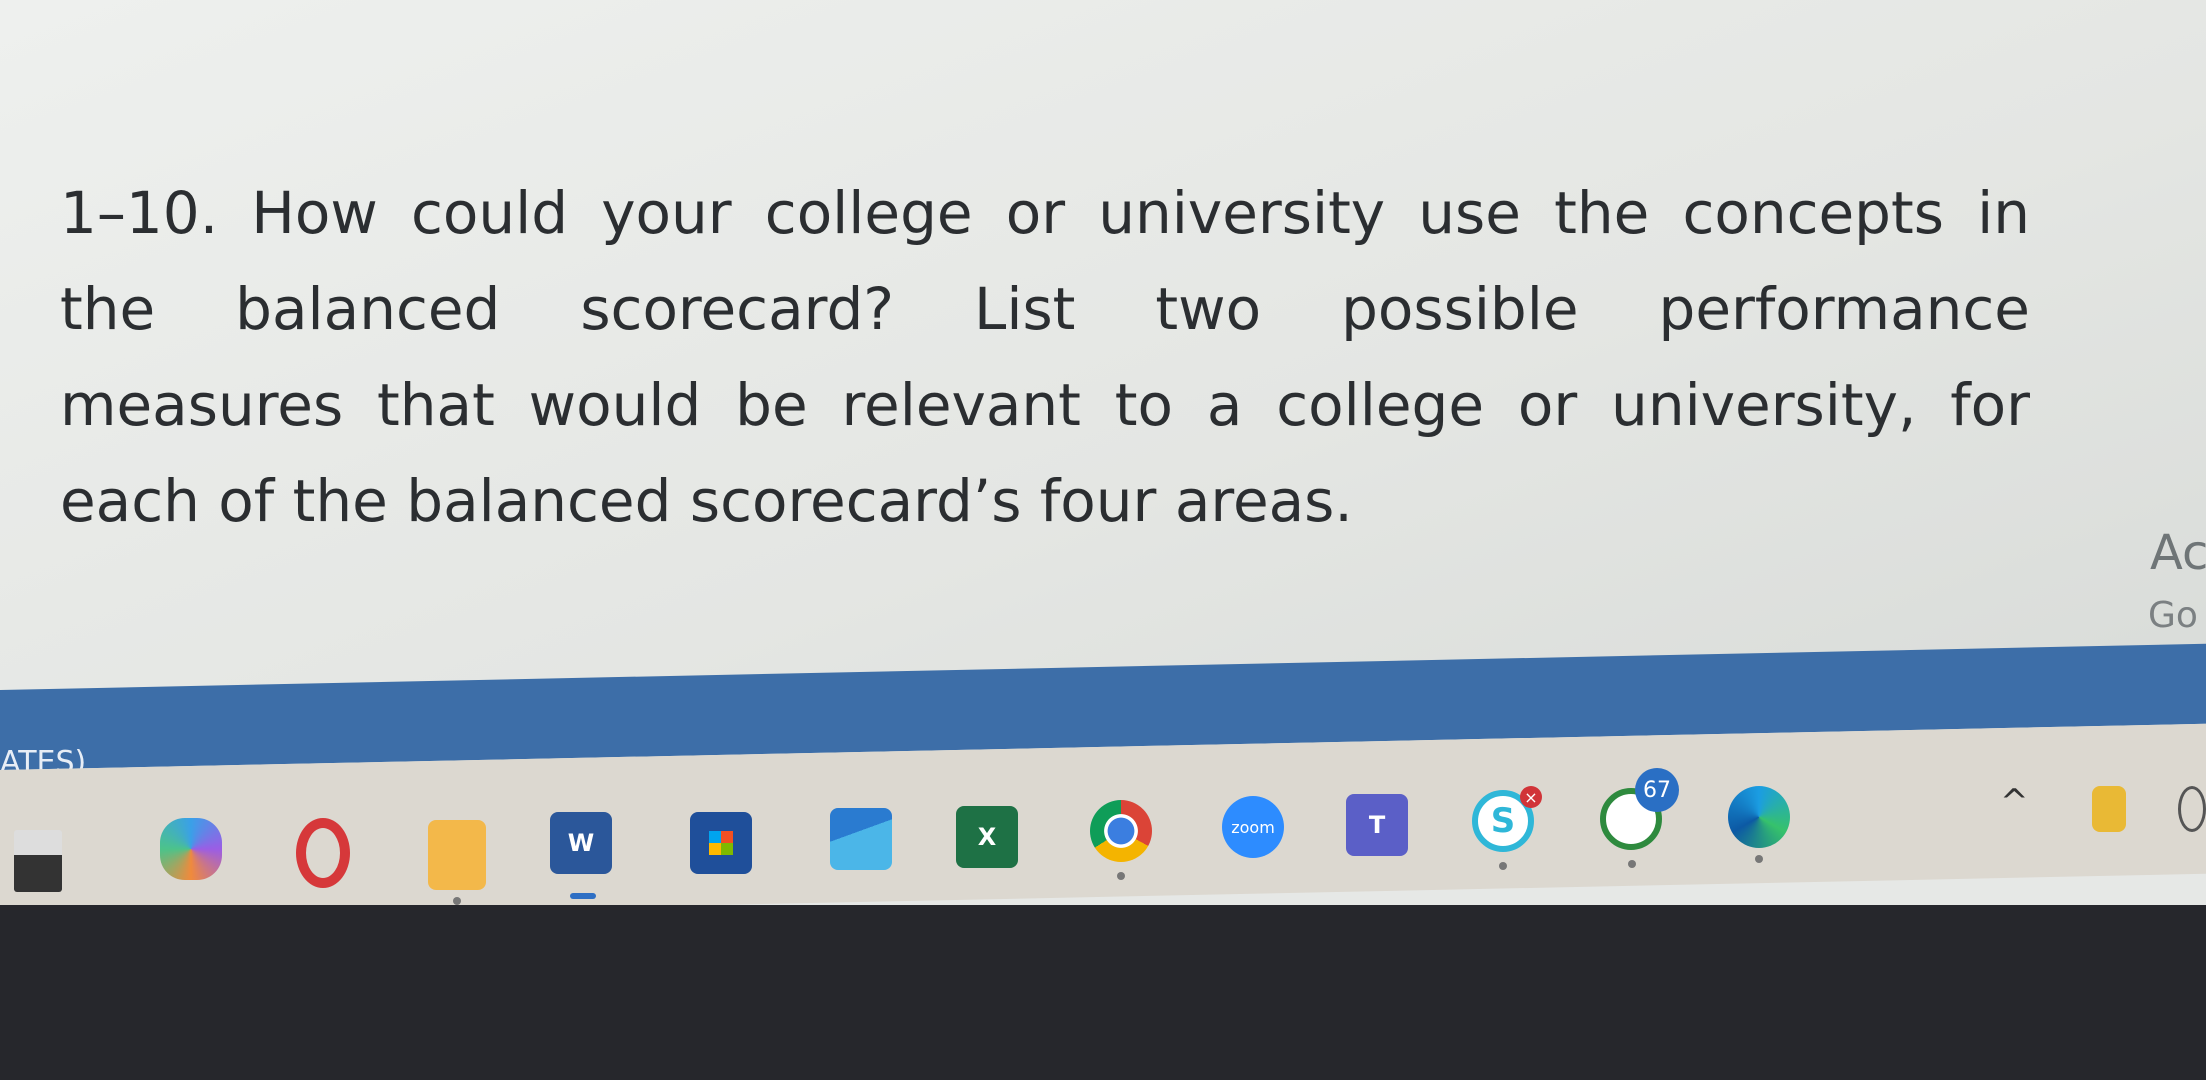 The width and height of the screenshot is (2206, 1080). Describe the element at coordinates (721, 843) in the screenshot. I see `microsoft-store-icon` at that location.